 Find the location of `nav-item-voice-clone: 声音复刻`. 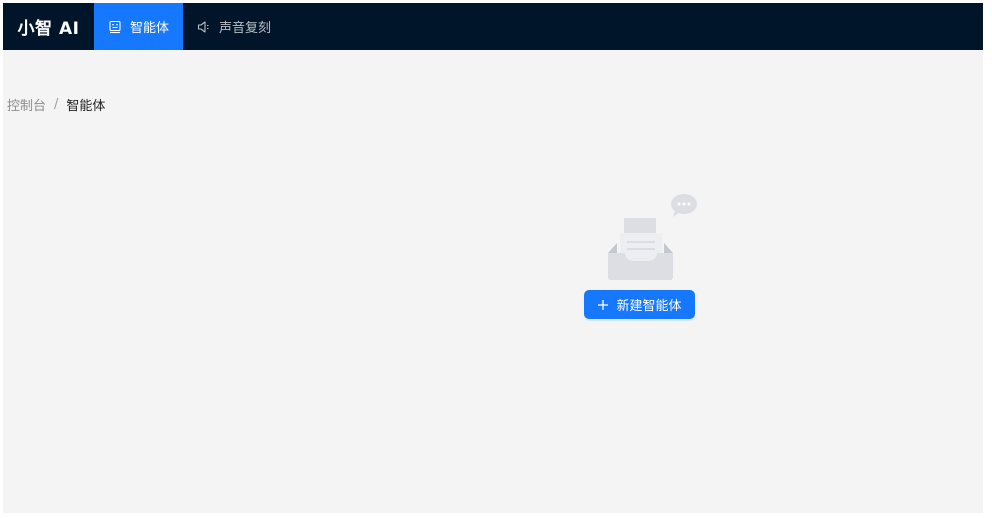

nav-item-voice-clone: 声音复刻 is located at coordinates (234, 26).